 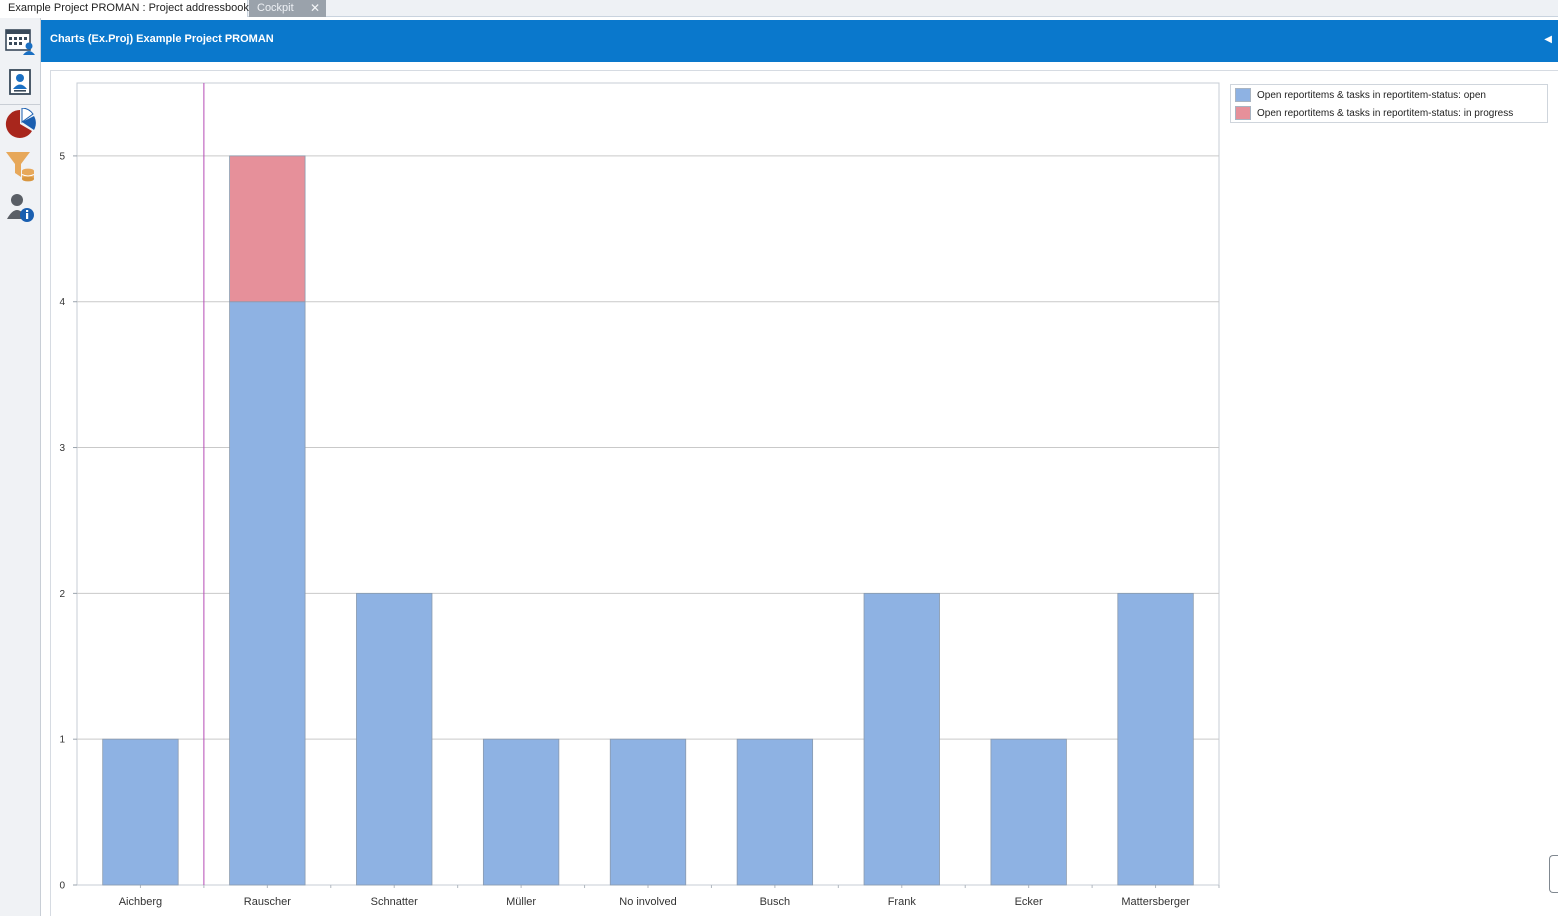 I want to click on bar-in-progress, so click(x=267, y=229).